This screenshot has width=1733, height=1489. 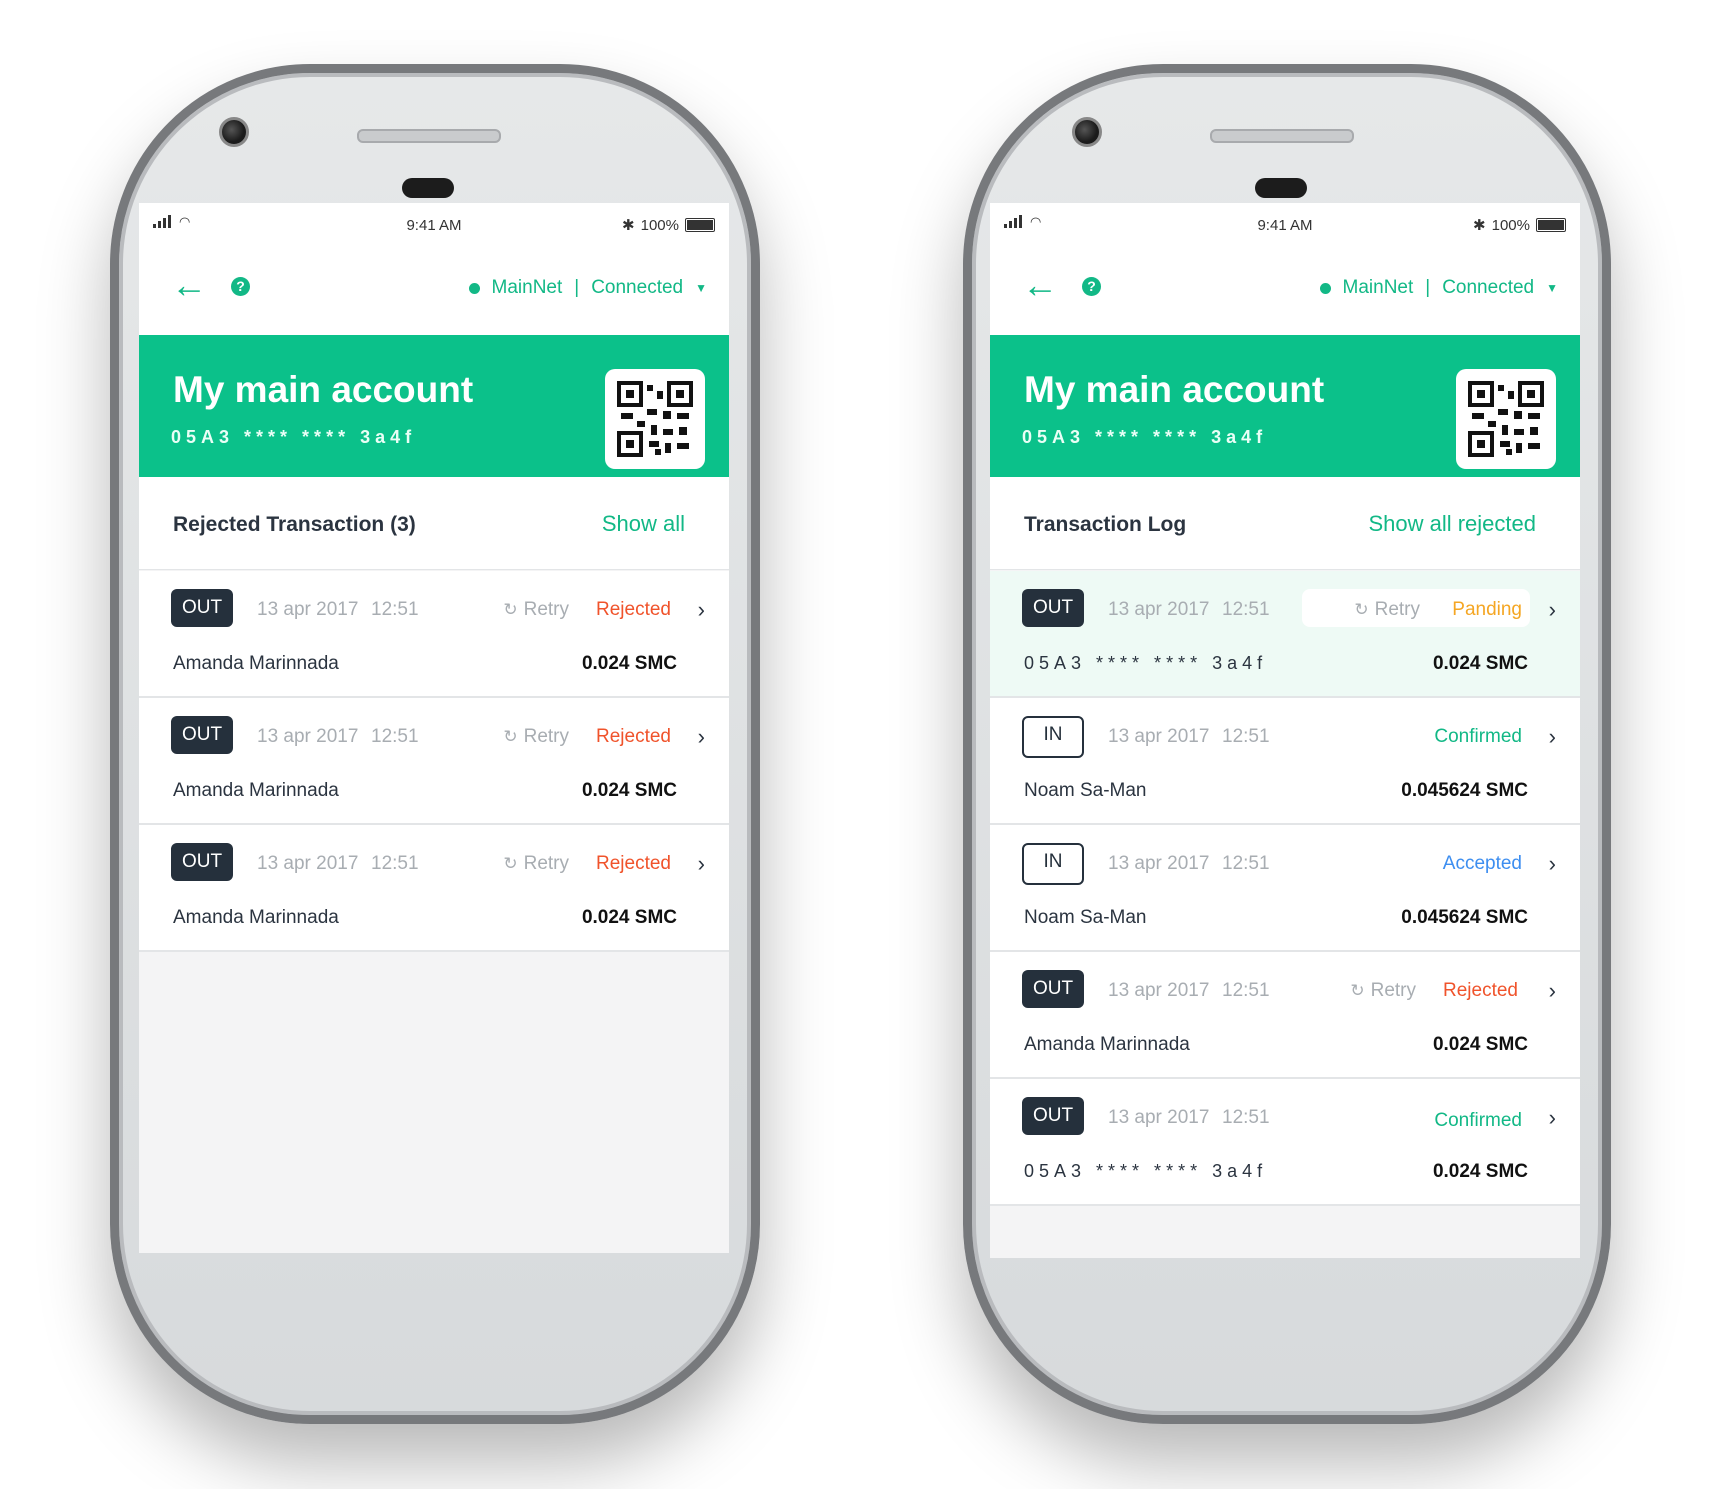 I want to click on bluetooth-icon: ✱, so click(x=1479, y=225).